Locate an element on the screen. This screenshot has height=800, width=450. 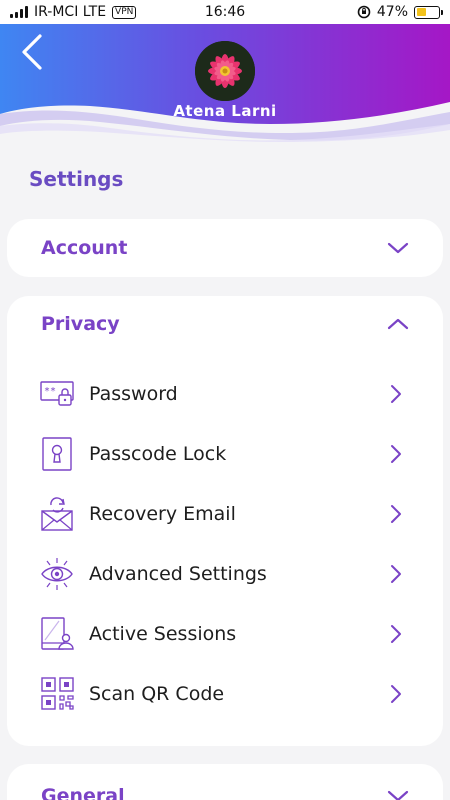
back-button is located at coordinates (36, 52).